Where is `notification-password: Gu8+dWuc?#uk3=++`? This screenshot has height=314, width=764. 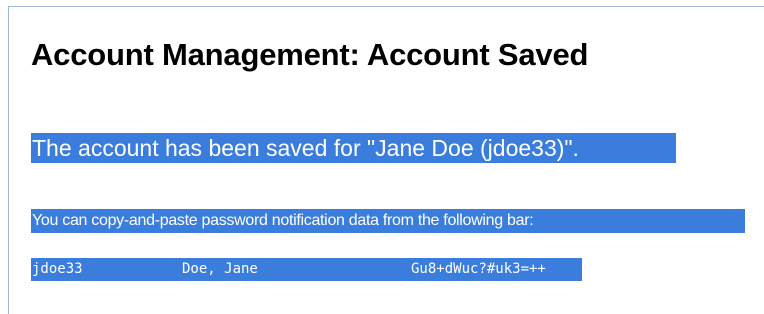 notification-password: Gu8+dWuc?#uk3=++ is located at coordinates (478, 269).